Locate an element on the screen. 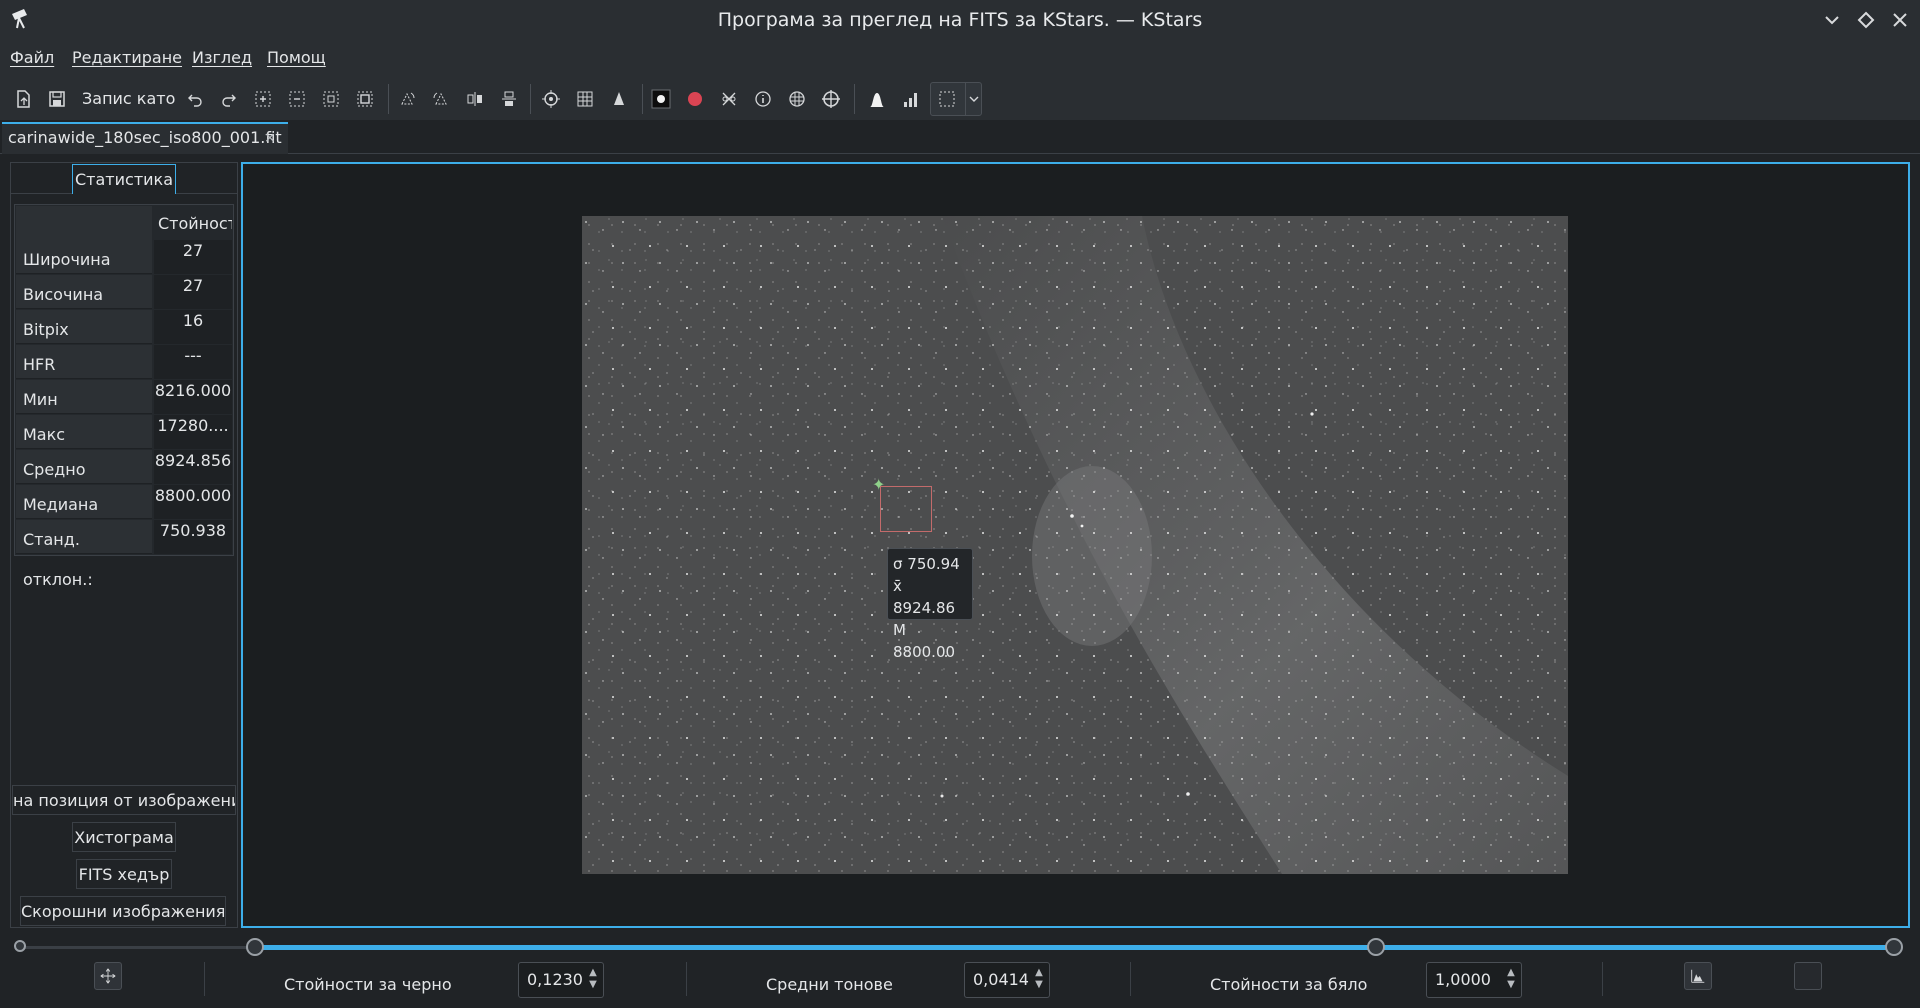 The image size is (1920, 1008). tooltip-sigma: σ 750.94 is located at coordinates (926, 564).